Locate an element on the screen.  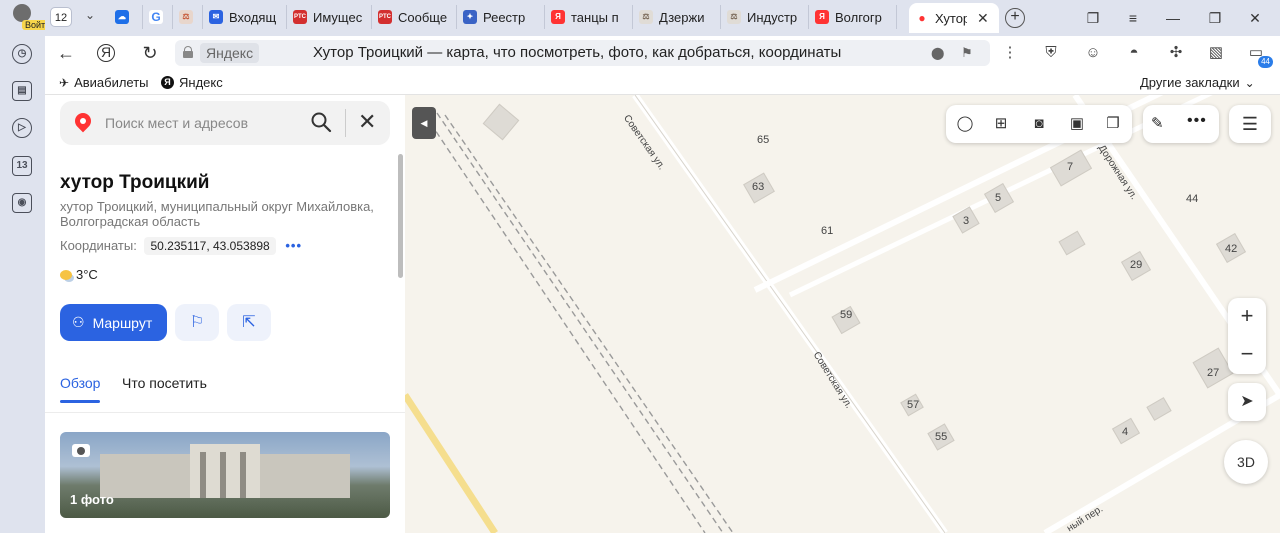
tab-dance: Я танцы п is located at coordinates (589, 17).